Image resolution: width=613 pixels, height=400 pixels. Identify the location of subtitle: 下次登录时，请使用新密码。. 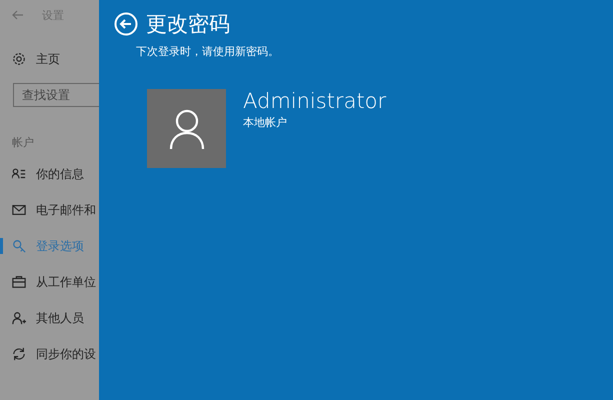
(208, 51).